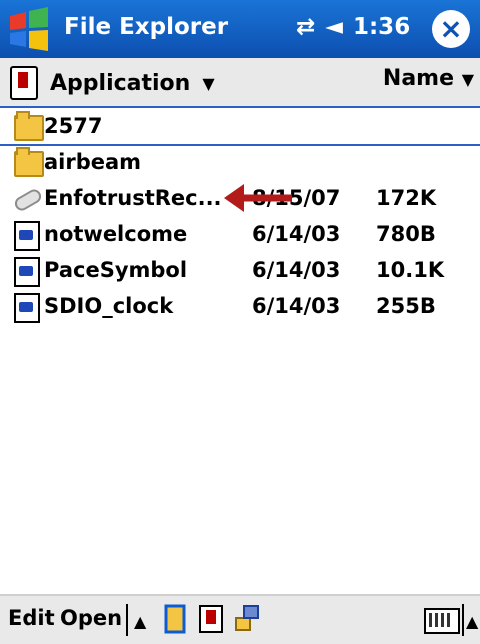  What do you see at coordinates (247, 619) in the screenshot?
I see `network-folder-icon` at bounding box center [247, 619].